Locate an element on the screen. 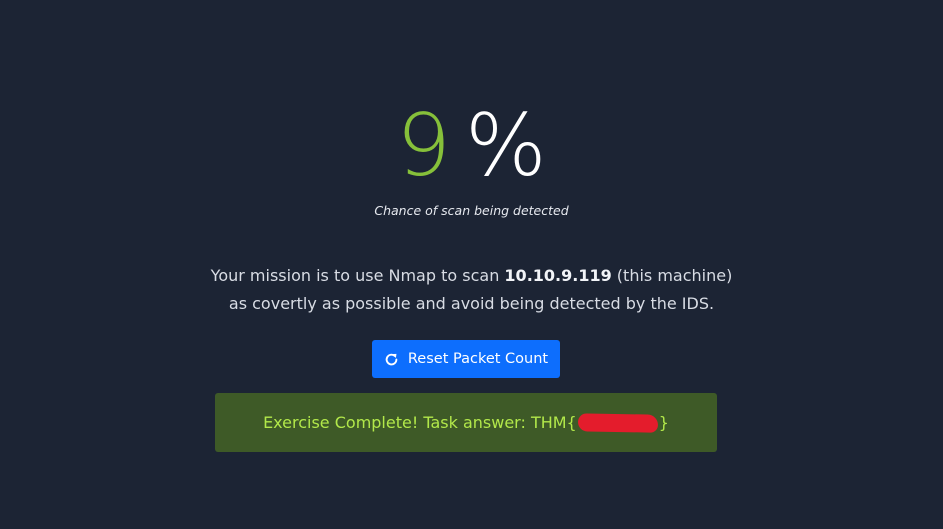  reset-button-label: Reset Packet Count is located at coordinates (478, 359).